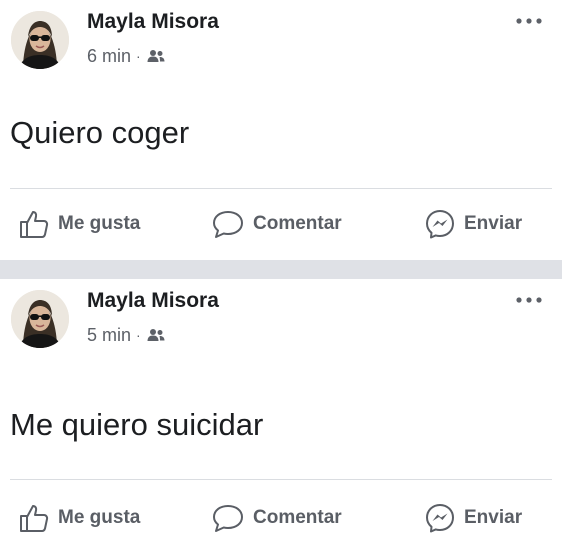 The width and height of the screenshot is (562, 544). Describe the element at coordinates (100, 132) in the screenshot. I see `post-text: Quiero coger` at that location.